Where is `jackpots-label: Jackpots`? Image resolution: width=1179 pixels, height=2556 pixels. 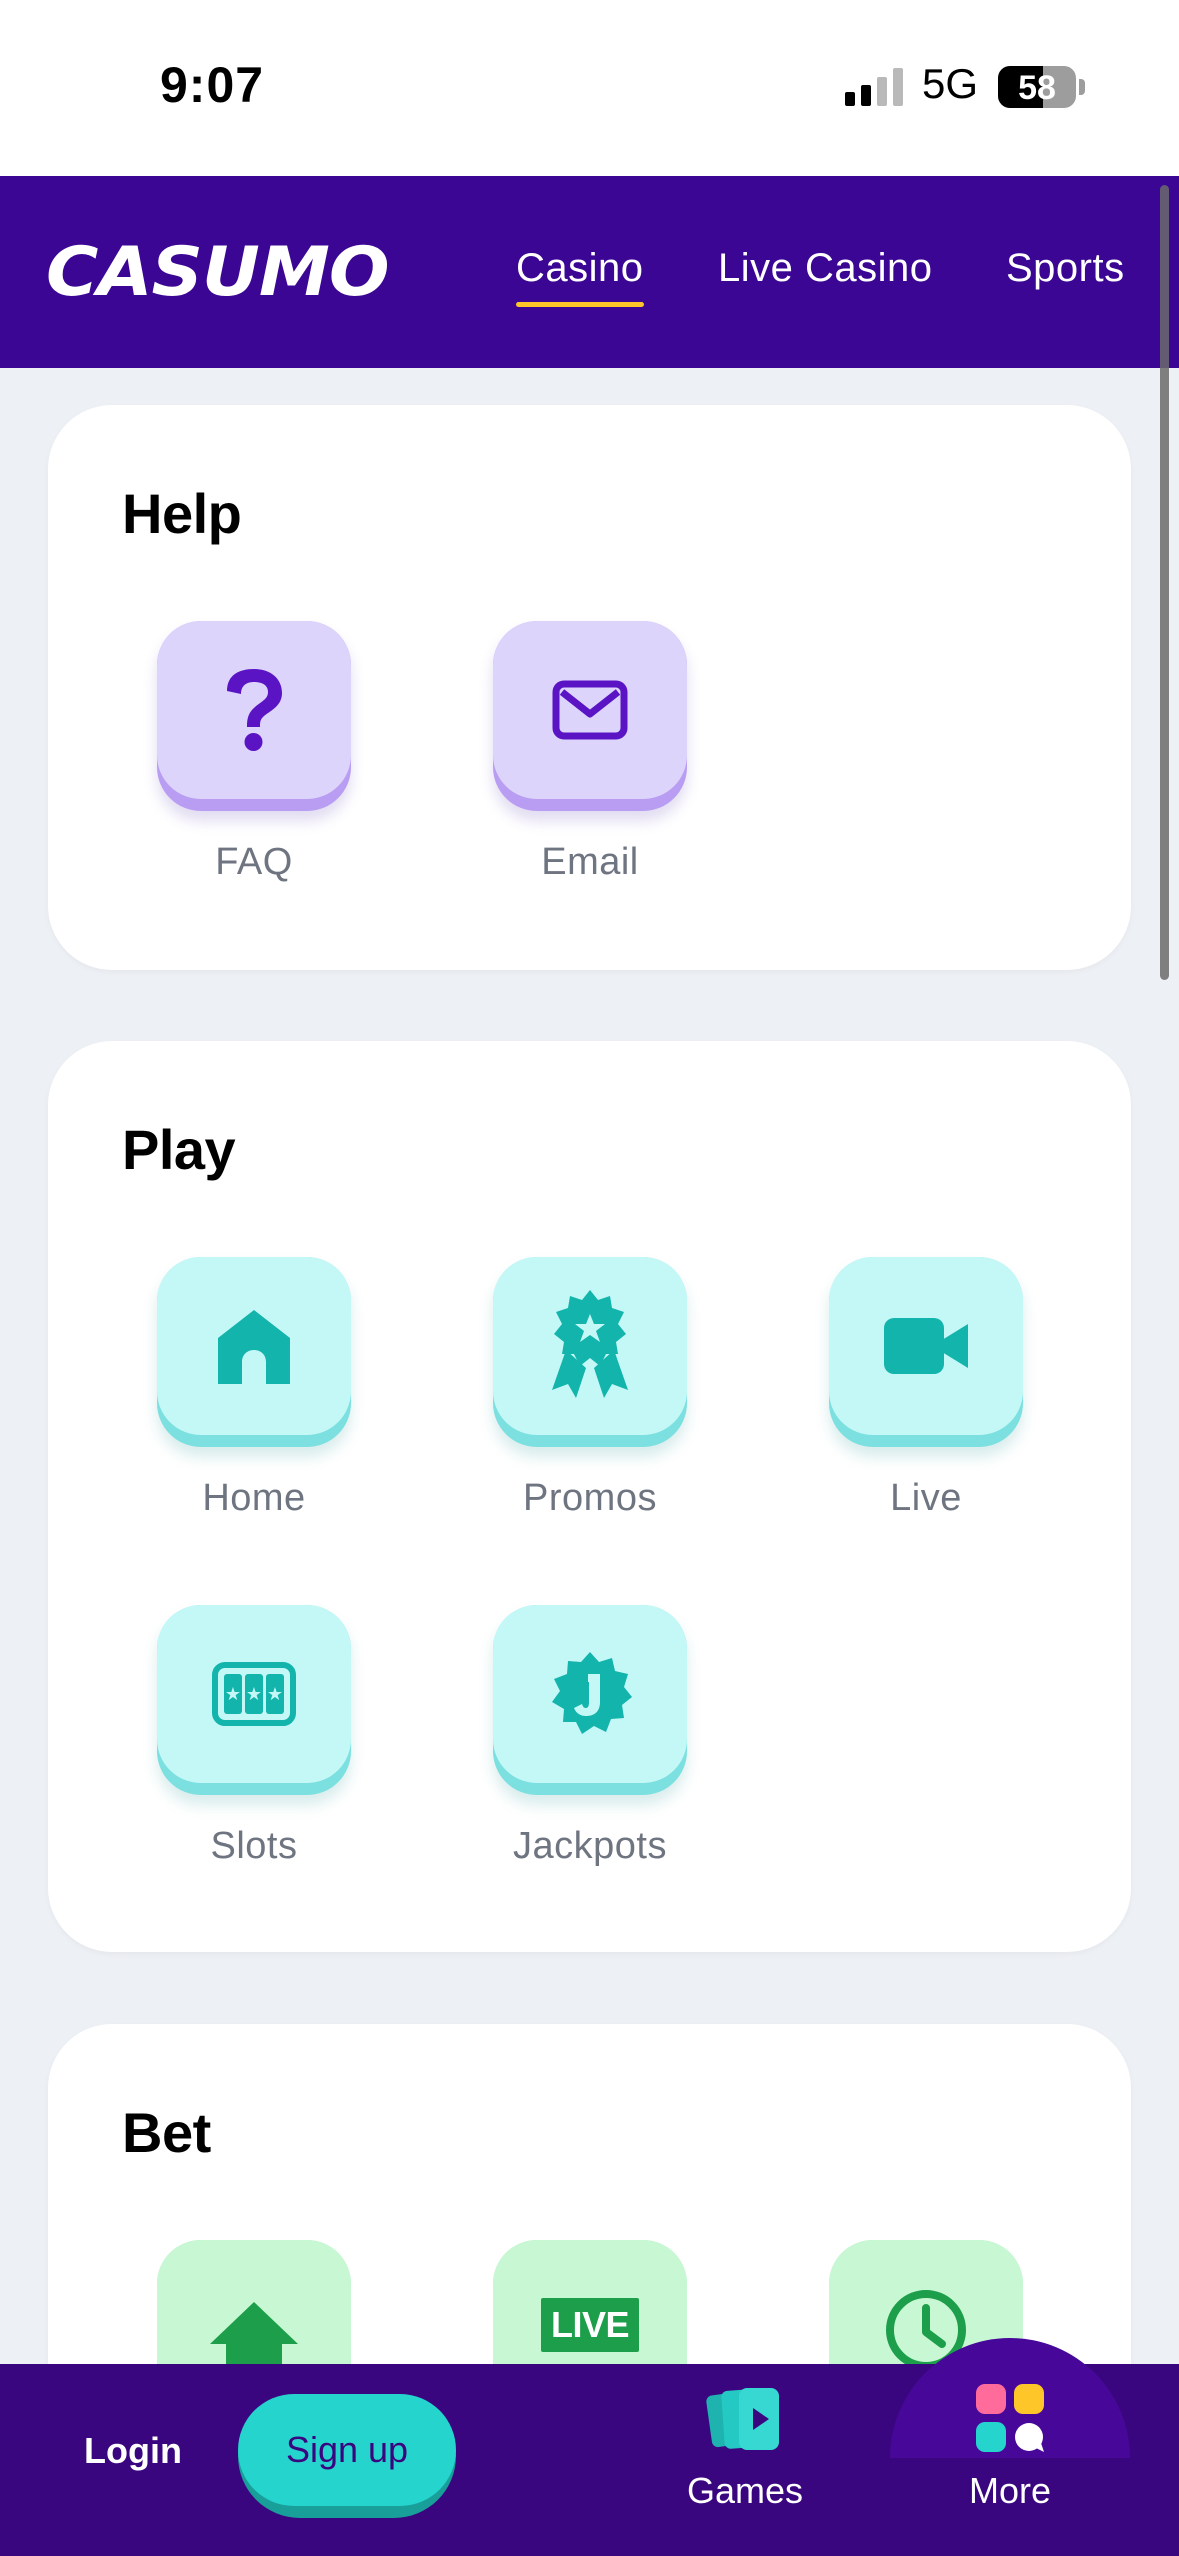 jackpots-label: Jackpots is located at coordinates (590, 1846).